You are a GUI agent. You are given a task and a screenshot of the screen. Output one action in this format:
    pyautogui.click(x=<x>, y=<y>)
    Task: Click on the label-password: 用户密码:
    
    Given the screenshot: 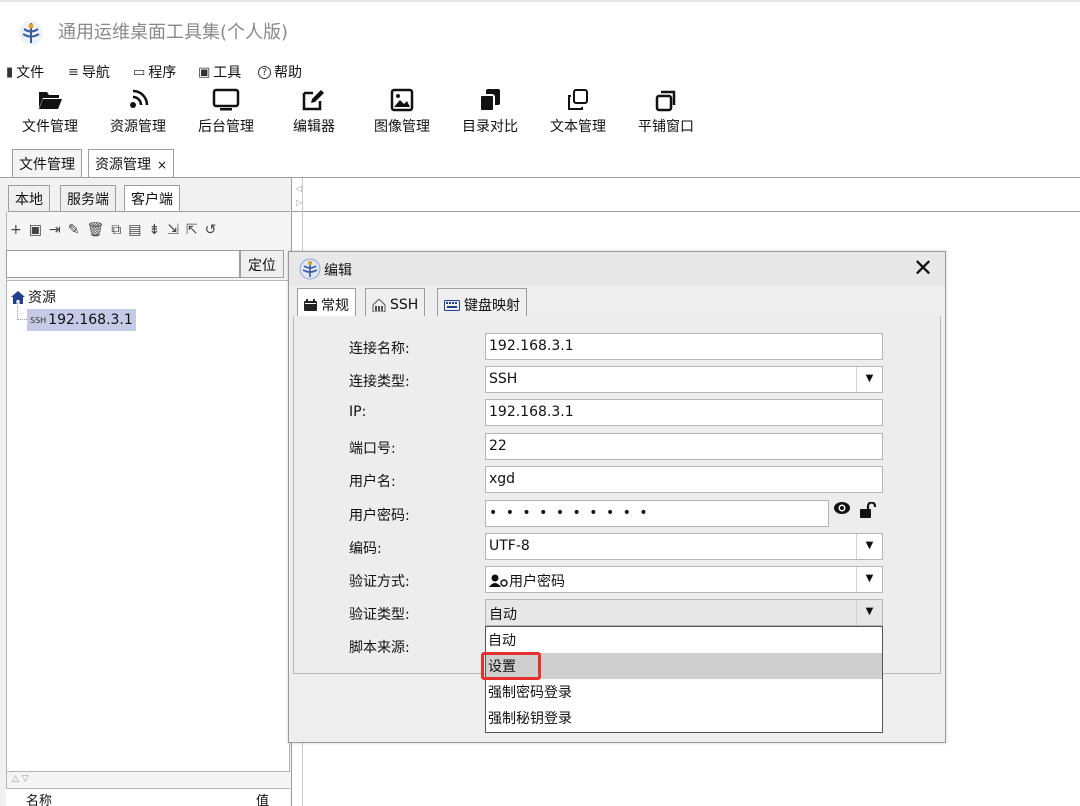 What is the action you would take?
    pyautogui.click(x=379, y=516)
    